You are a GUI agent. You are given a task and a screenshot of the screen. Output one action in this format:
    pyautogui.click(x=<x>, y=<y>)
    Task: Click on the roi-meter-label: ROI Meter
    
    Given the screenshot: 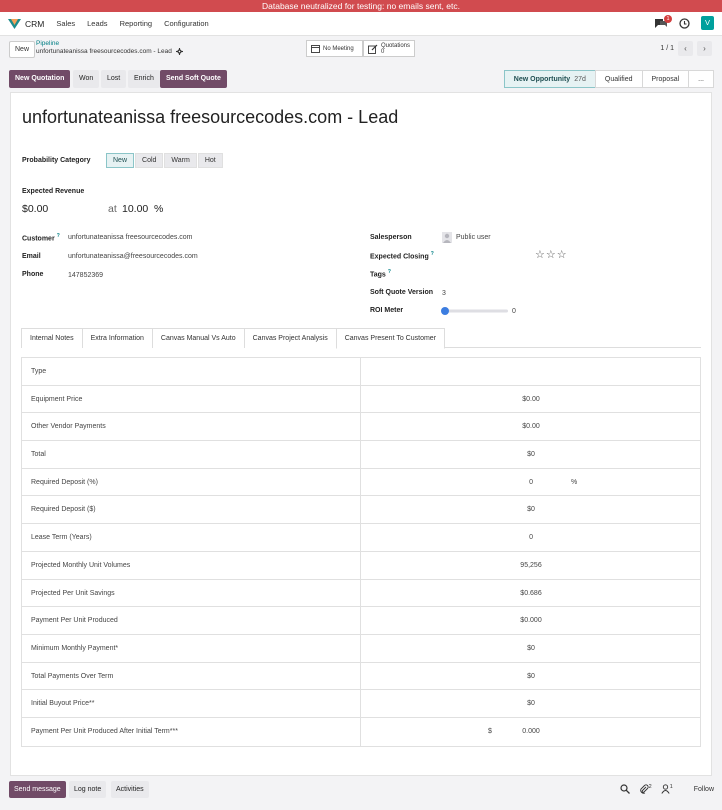 What is the action you would take?
    pyautogui.click(x=387, y=310)
    